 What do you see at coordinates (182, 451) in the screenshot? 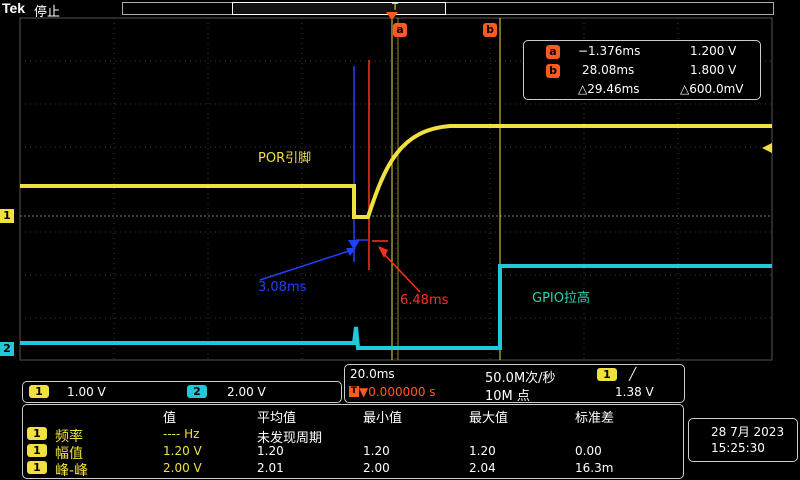
I see `measurement-cell-value: 1.20 V` at bounding box center [182, 451].